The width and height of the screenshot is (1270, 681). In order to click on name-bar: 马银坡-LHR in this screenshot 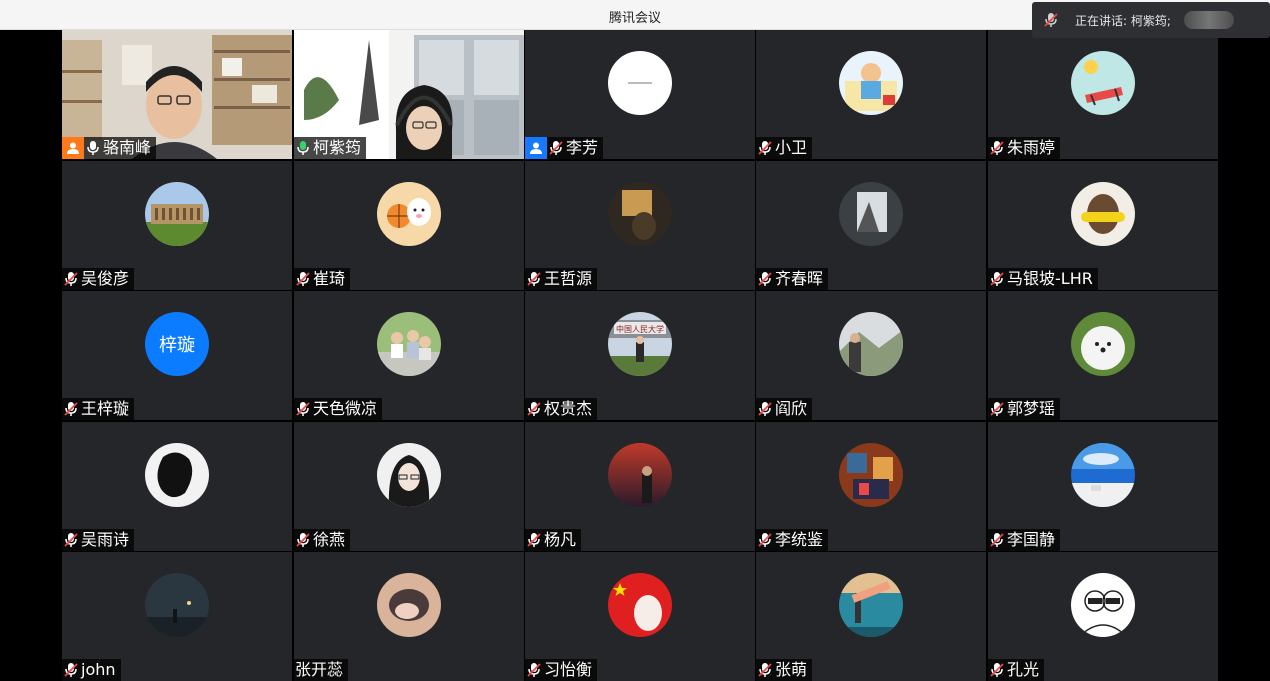, I will do `click(1043, 279)`.